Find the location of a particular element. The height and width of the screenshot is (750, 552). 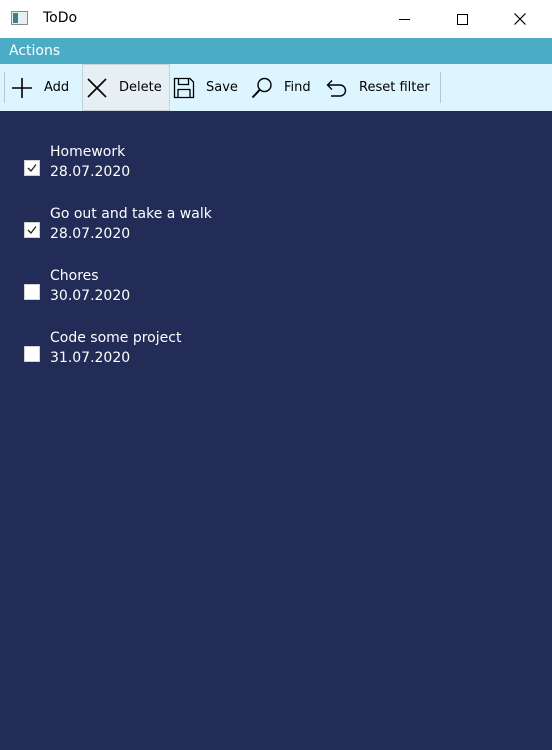

close-button is located at coordinates (520, 19).